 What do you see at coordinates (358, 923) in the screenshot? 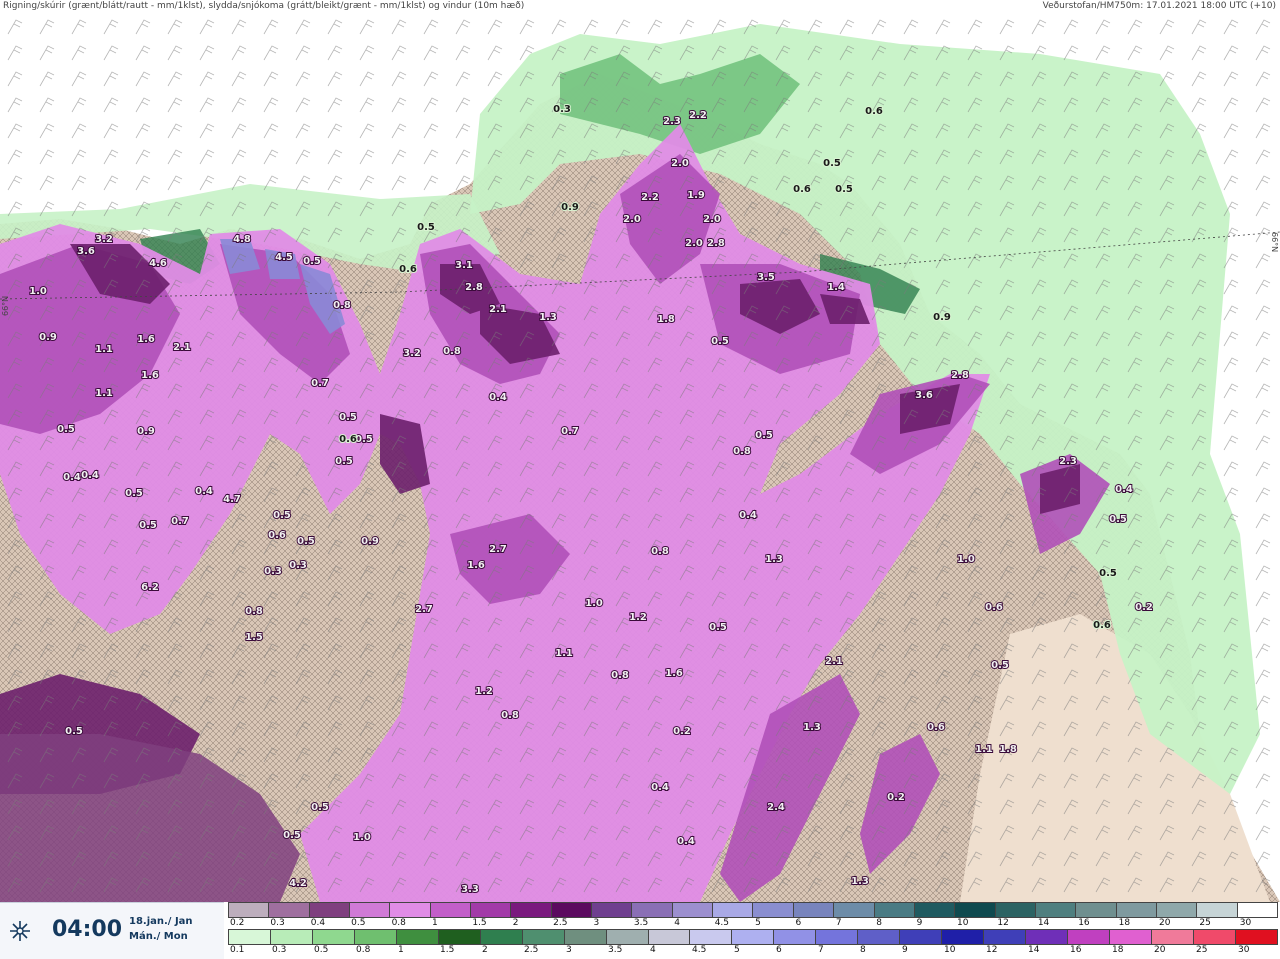
I see `snow-scale-label: 0.5` at bounding box center [358, 923].